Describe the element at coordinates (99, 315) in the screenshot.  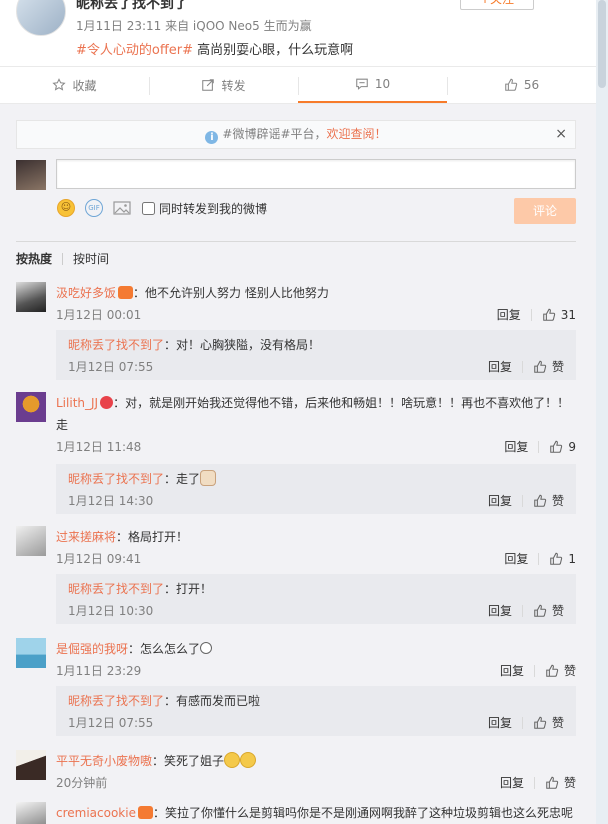
I see `comment-time: 1月12日 00:01` at that location.